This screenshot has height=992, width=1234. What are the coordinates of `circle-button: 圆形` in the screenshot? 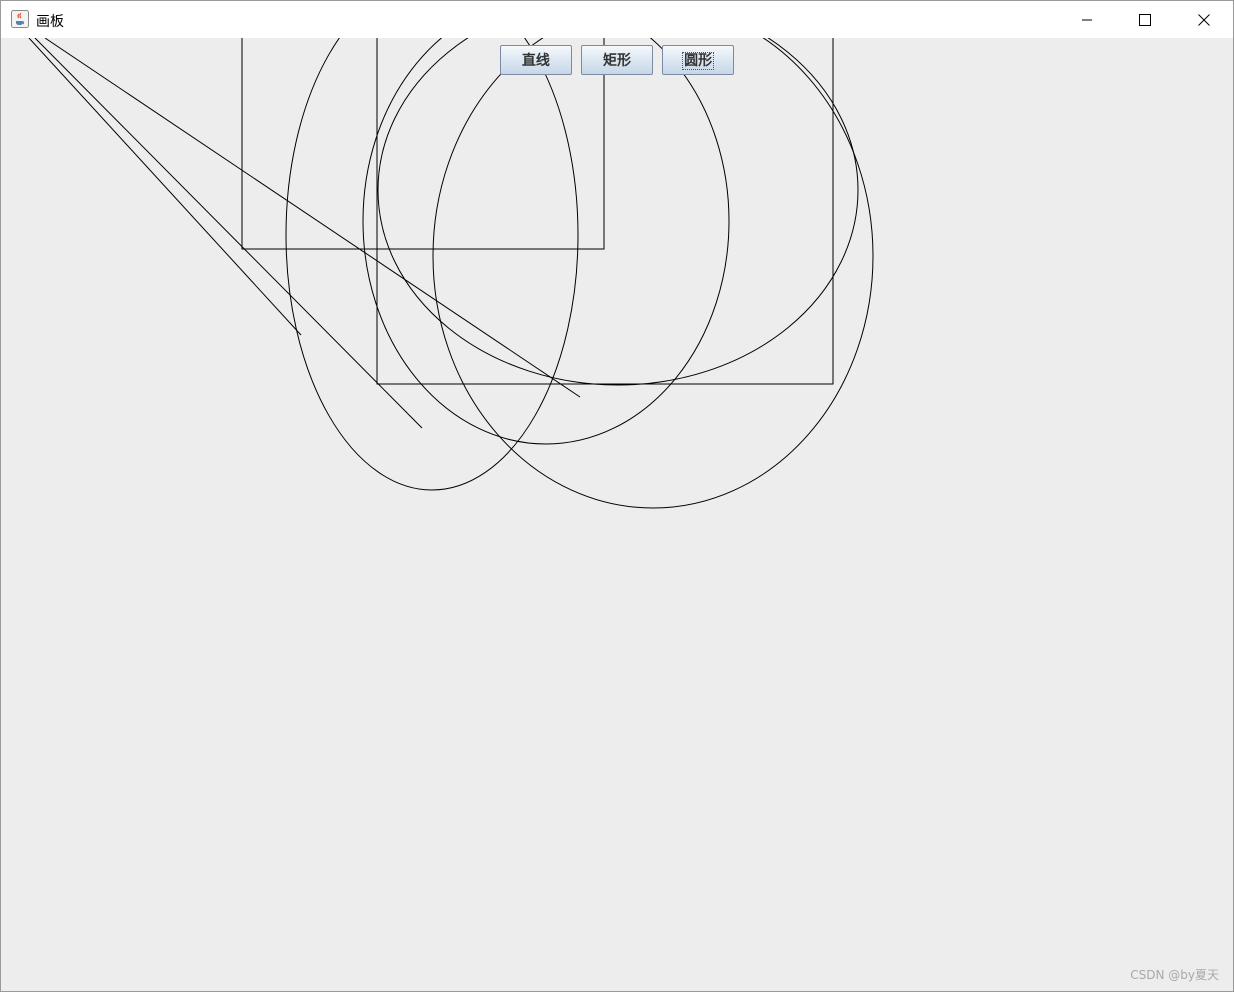 It's located at (698, 60).